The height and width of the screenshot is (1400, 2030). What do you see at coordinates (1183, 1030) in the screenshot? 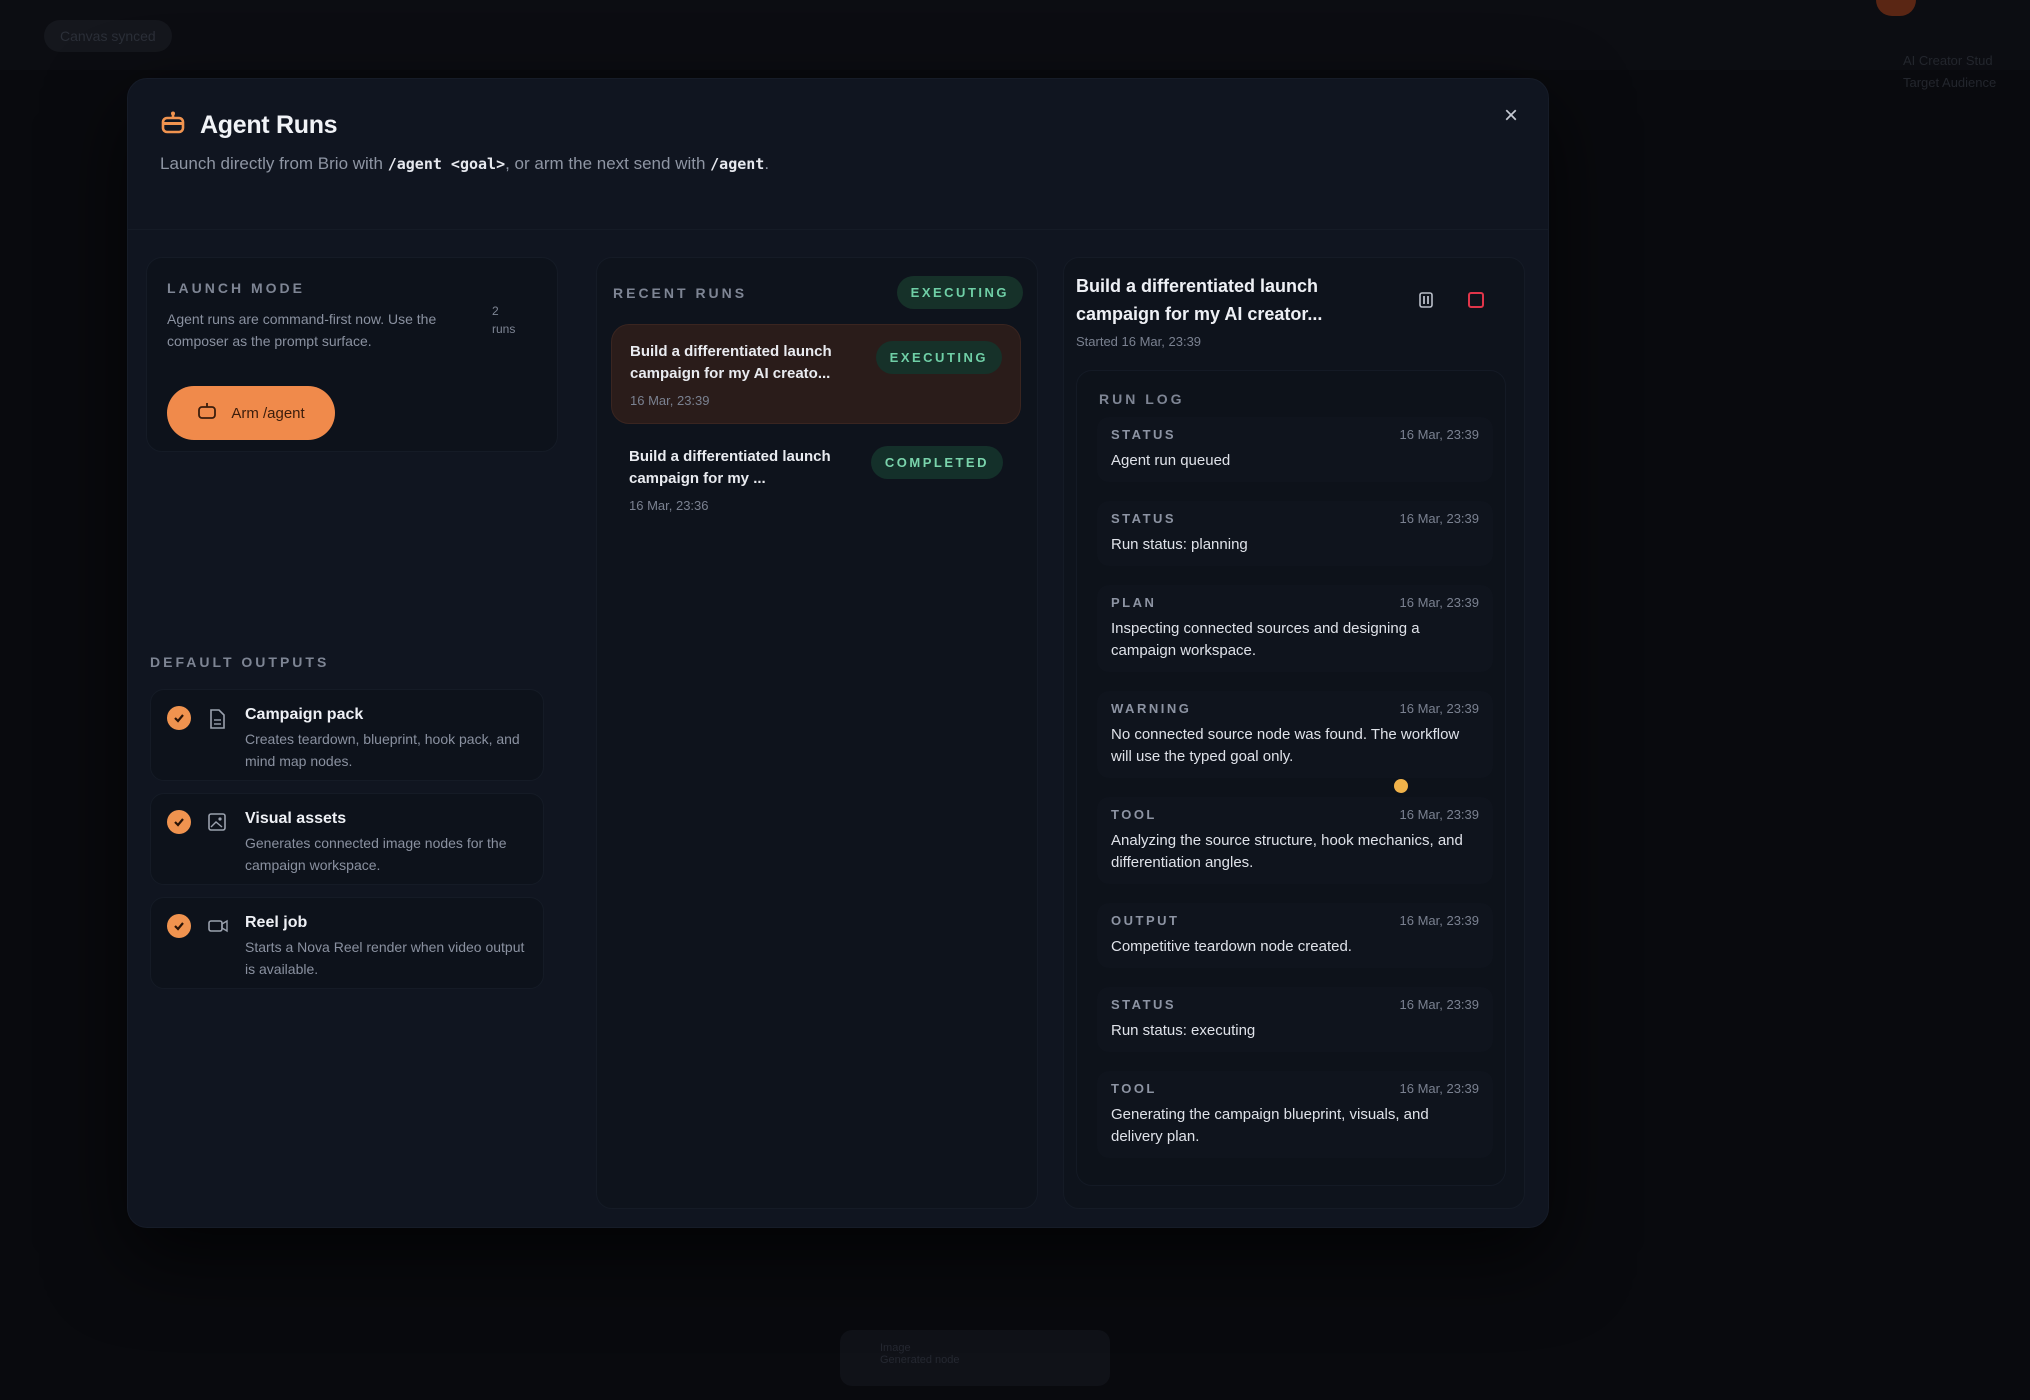
I see `log-text: Run status: executing` at bounding box center [1183, 1030].